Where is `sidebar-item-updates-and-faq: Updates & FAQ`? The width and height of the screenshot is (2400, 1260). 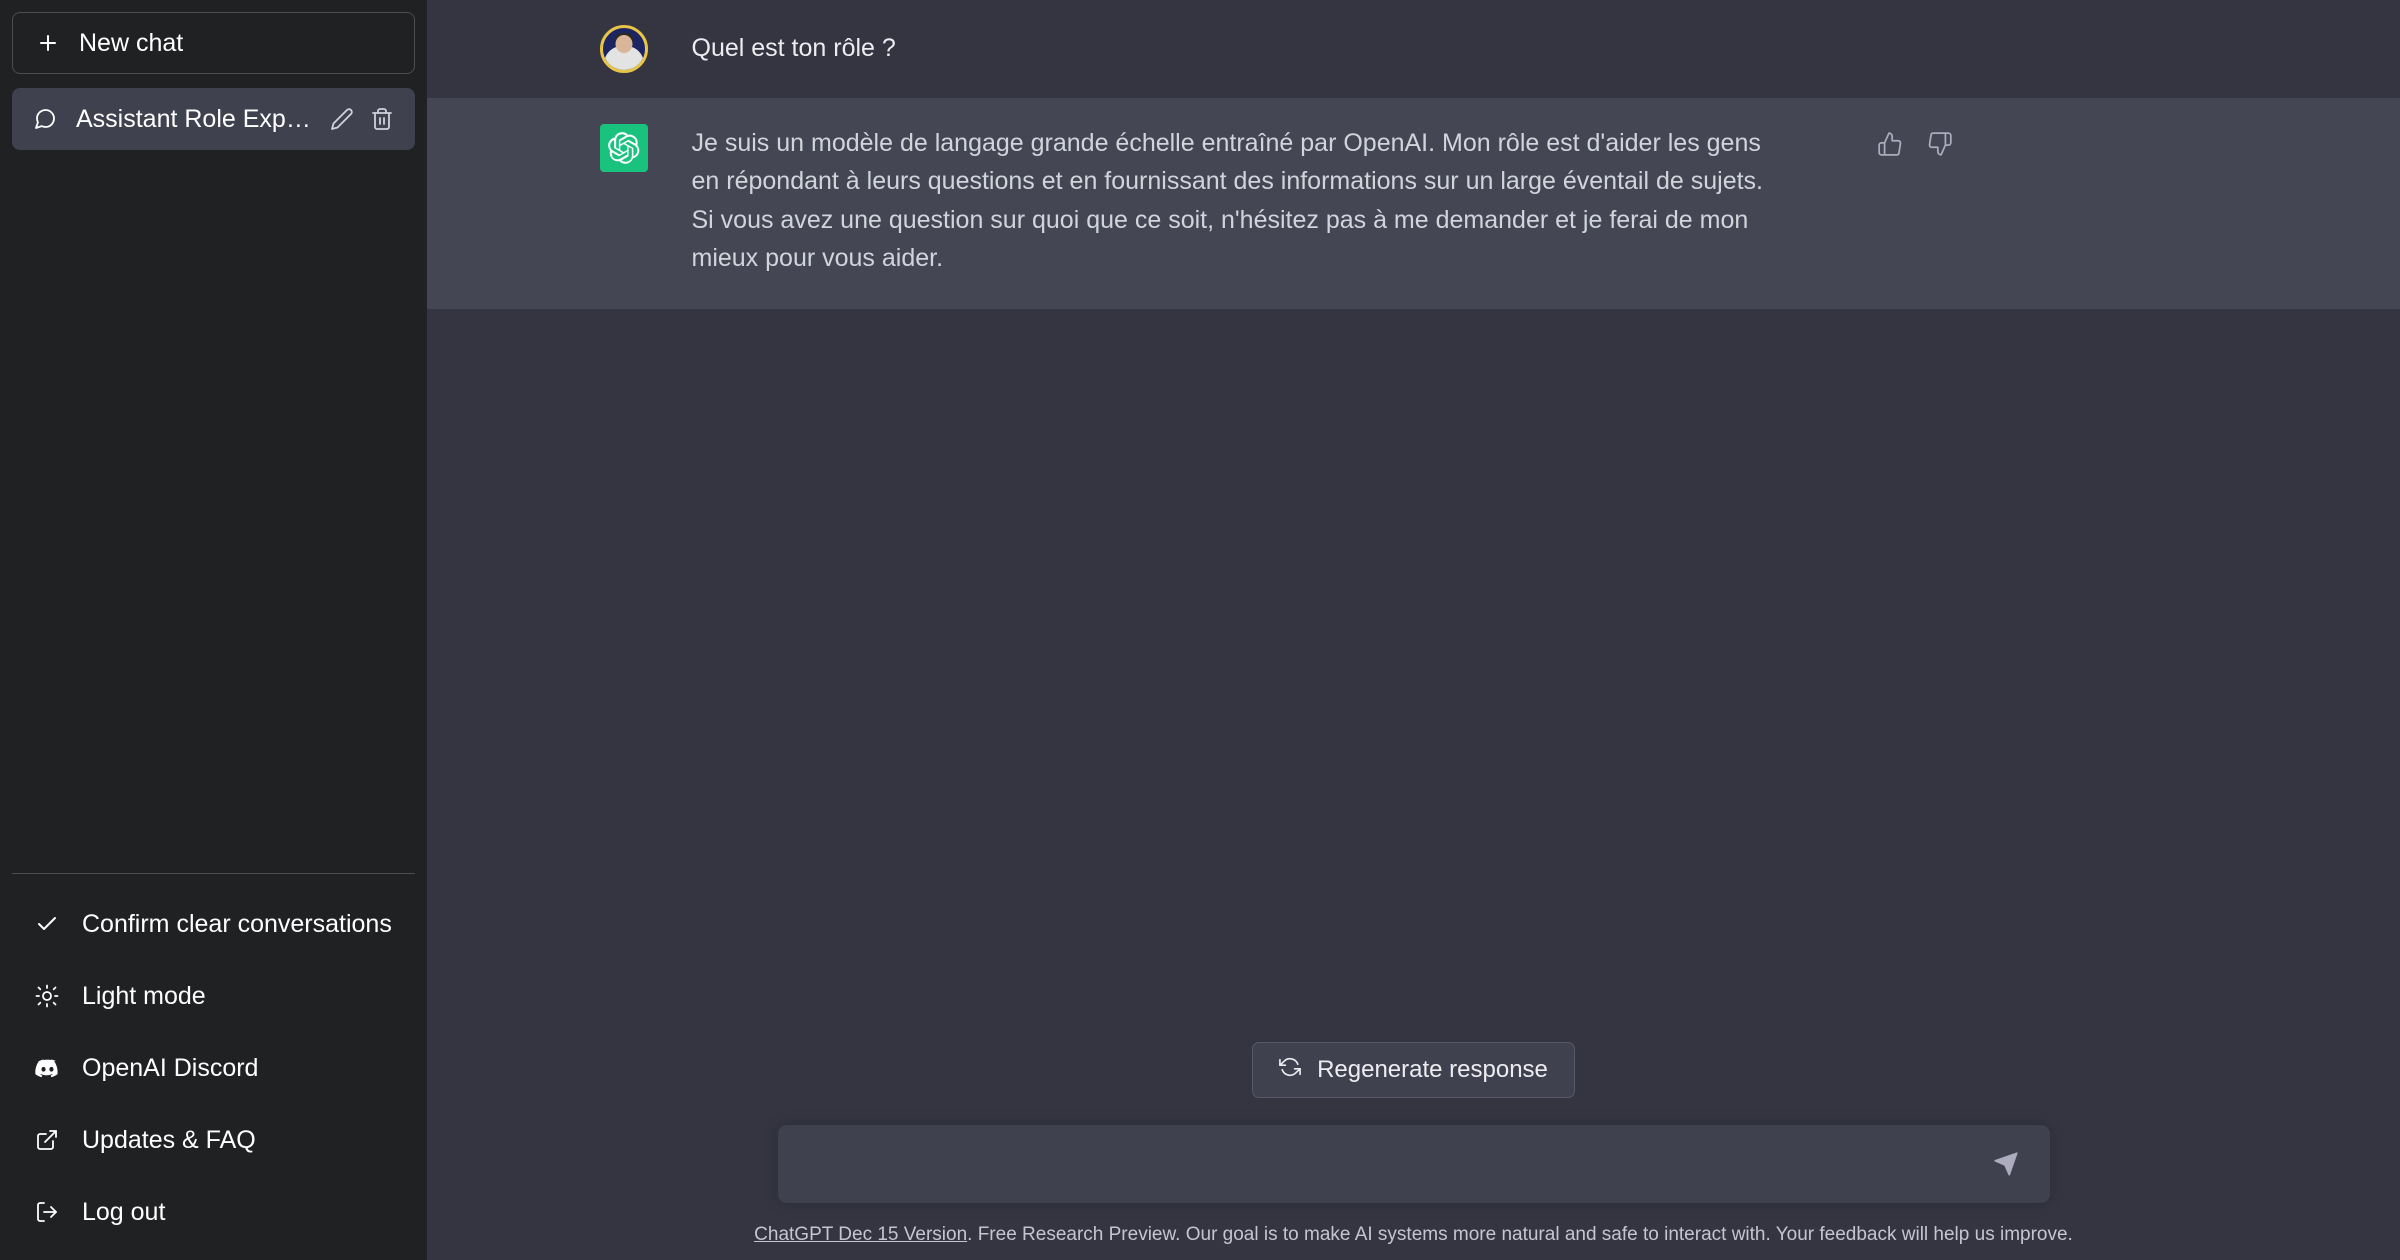 sidebar-item-updates-and-faq: Updates & FAQ is located at coordinates (213, 1140).